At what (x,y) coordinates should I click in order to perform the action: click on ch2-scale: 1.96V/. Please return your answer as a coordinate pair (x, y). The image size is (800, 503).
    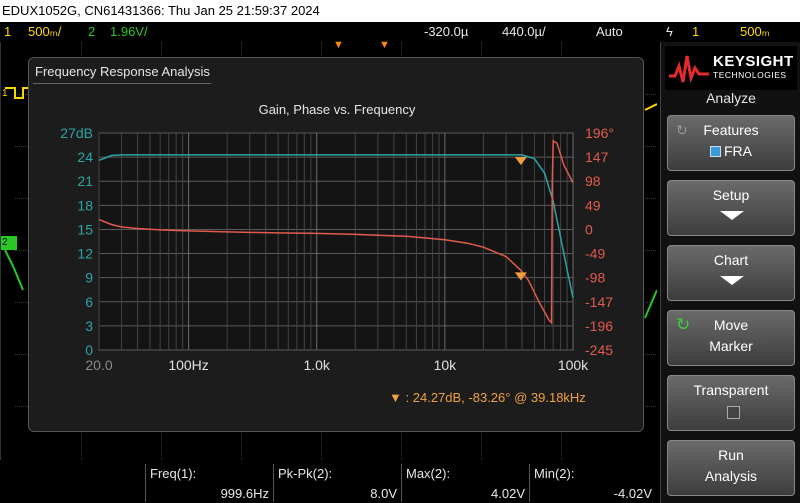
    Looking at the image, I should click on (129, 32).